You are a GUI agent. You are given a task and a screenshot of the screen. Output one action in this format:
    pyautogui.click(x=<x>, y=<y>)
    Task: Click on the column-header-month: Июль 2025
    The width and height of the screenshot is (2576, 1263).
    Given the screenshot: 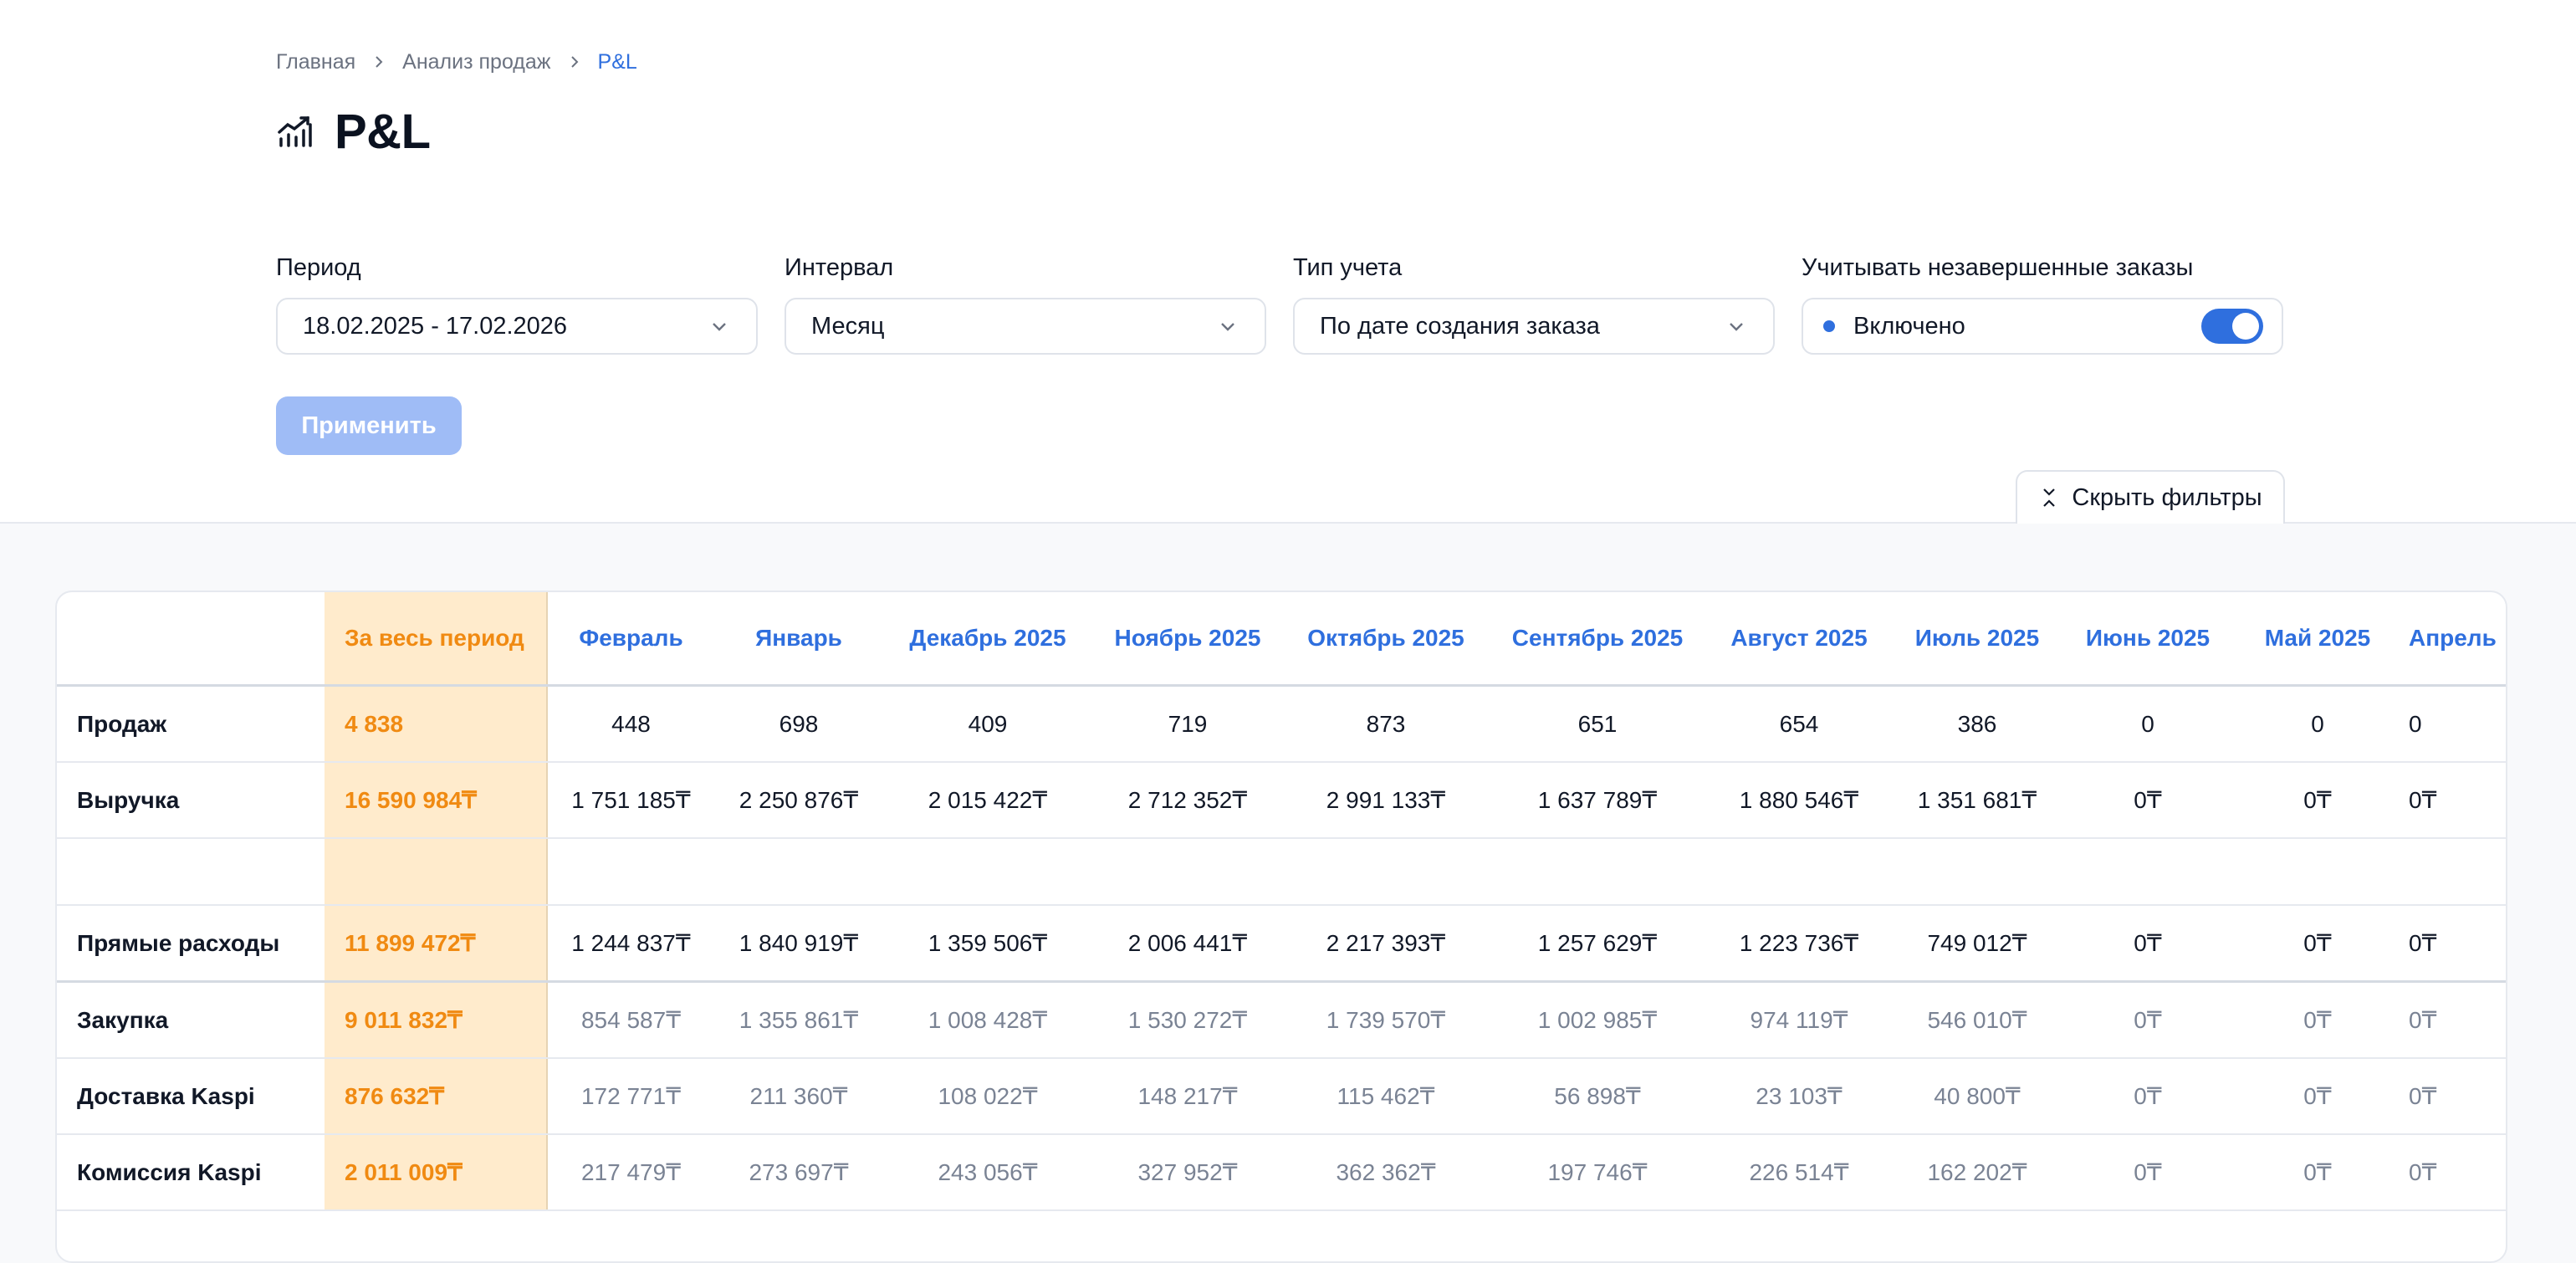 What is the action you would take?
    pyautogui.click(x=1977, y=639)
    